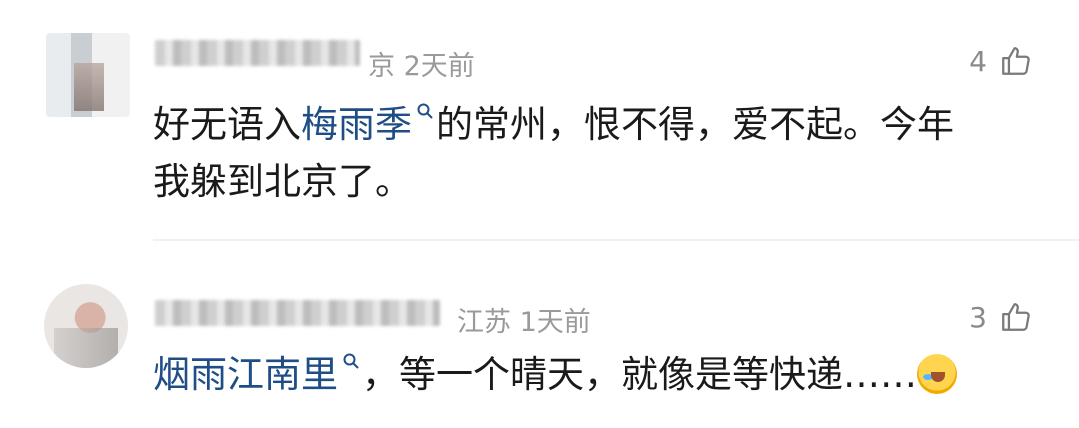 The width and height of the screenshot is (1079, 428). I want to click on comment-text-part: 我躲到北京了。, so click(282, 181).